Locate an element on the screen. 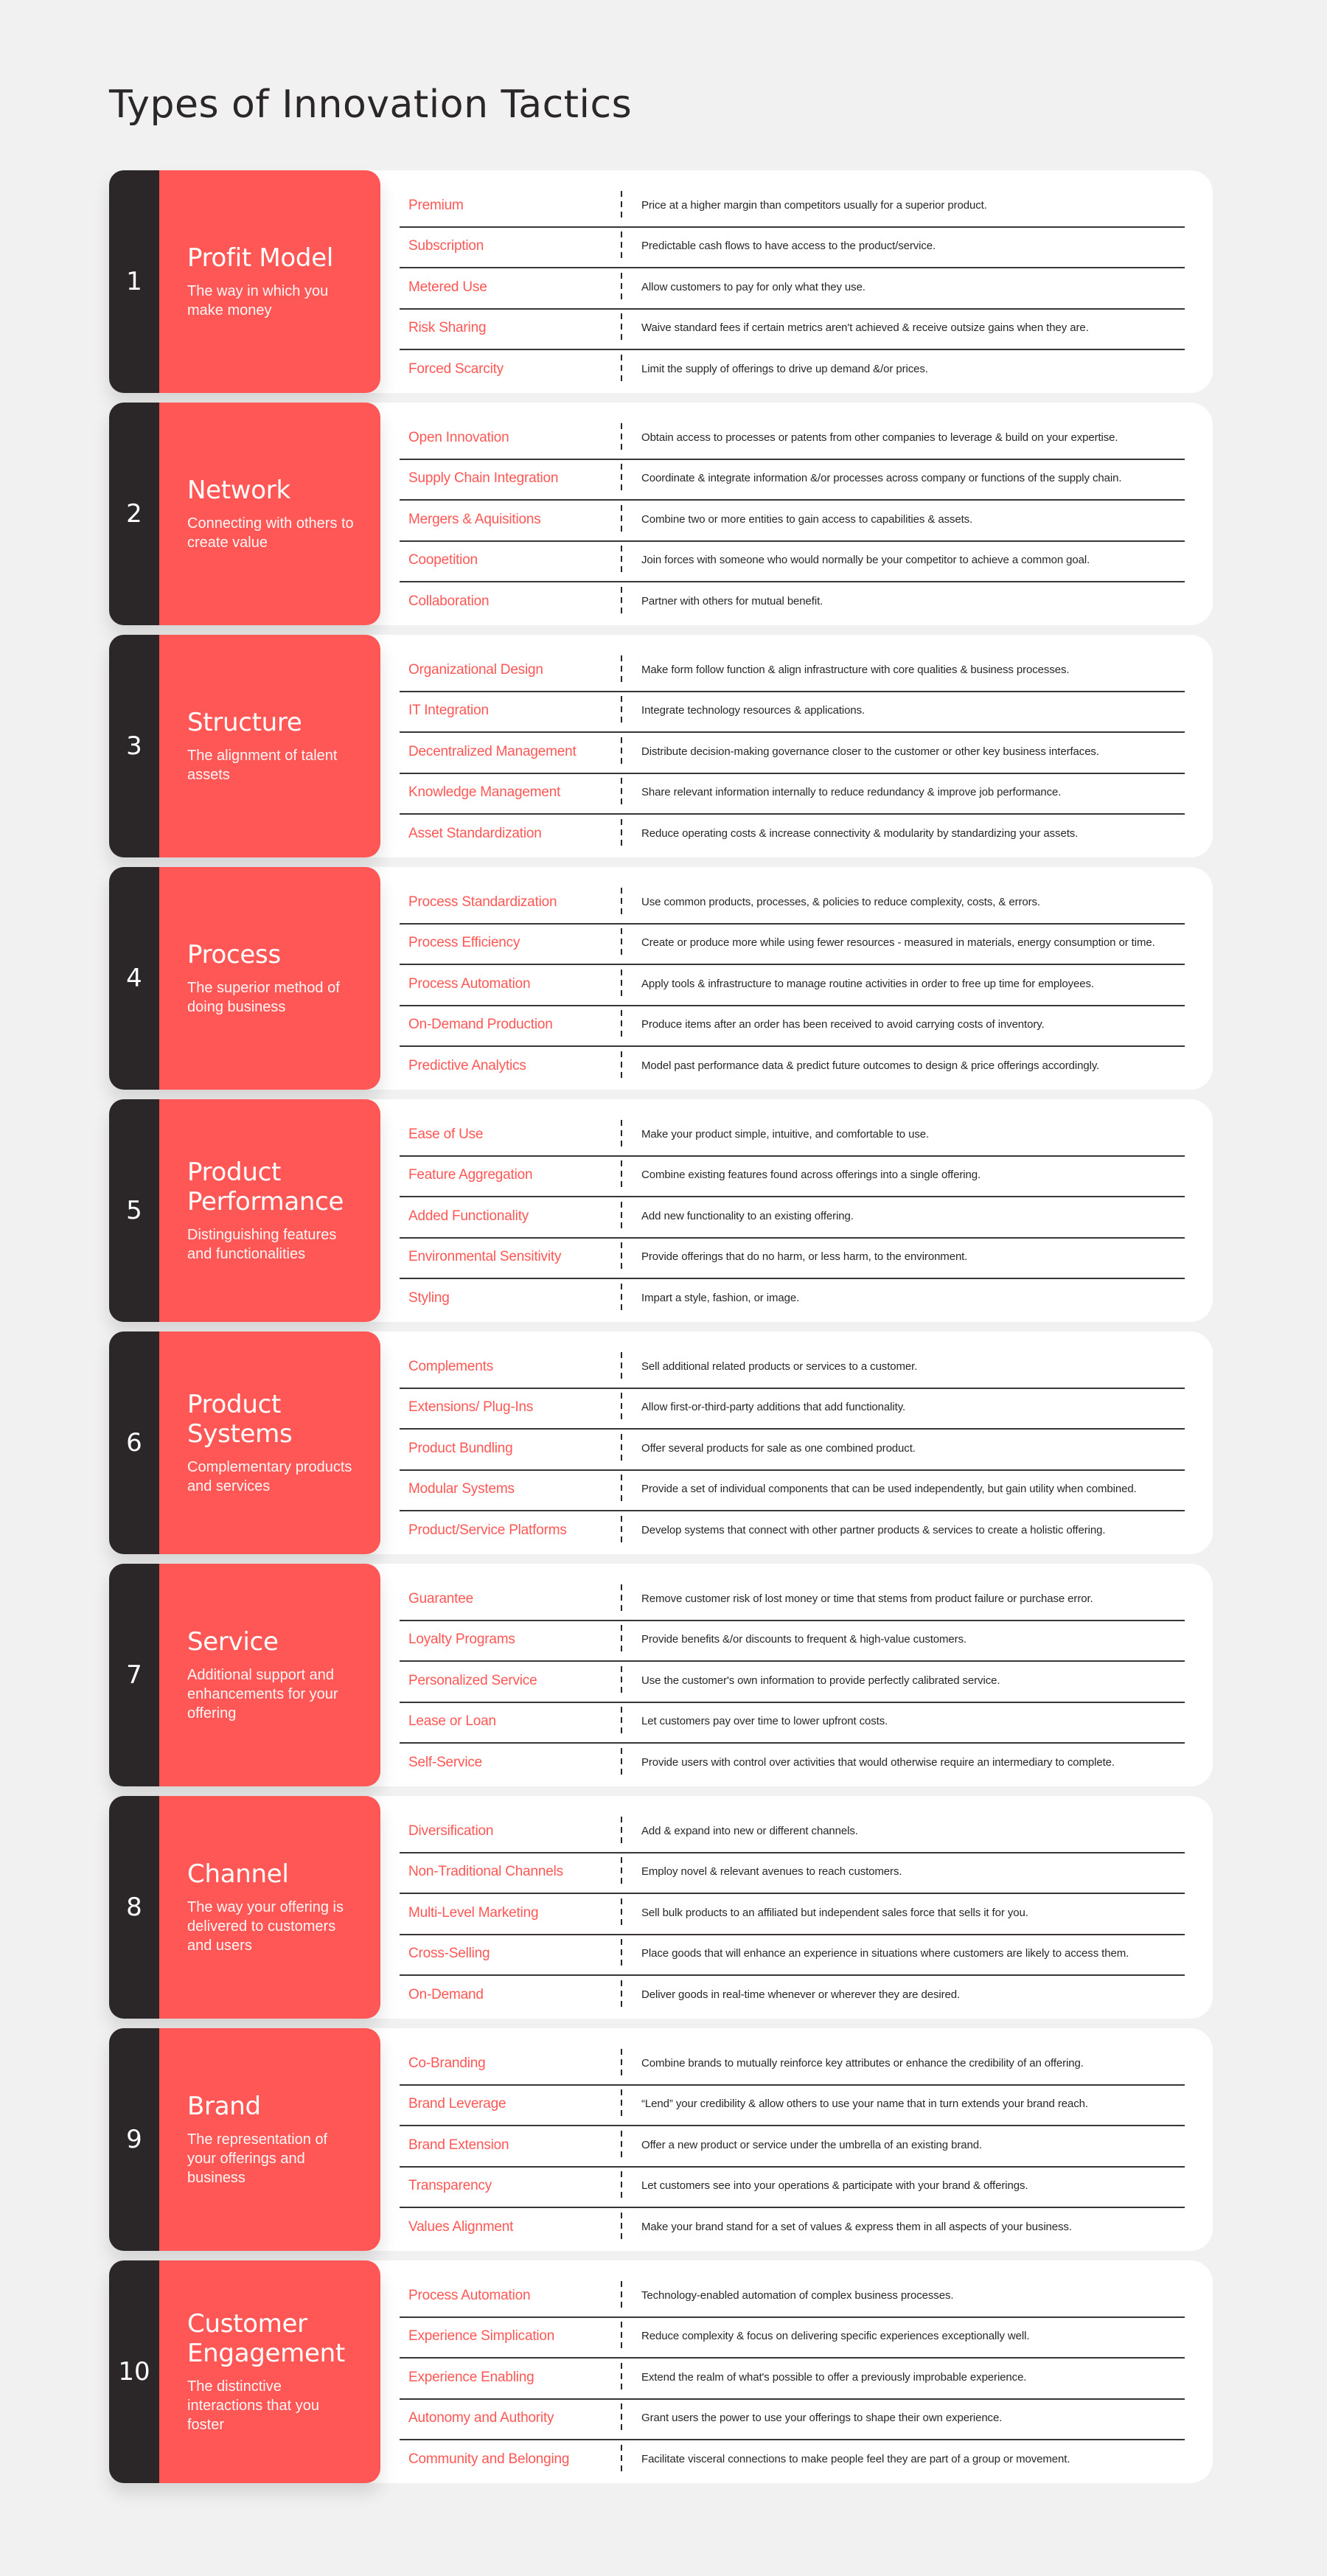  category-subtitle: The way in which you make money is located at coordinates (258, 301).